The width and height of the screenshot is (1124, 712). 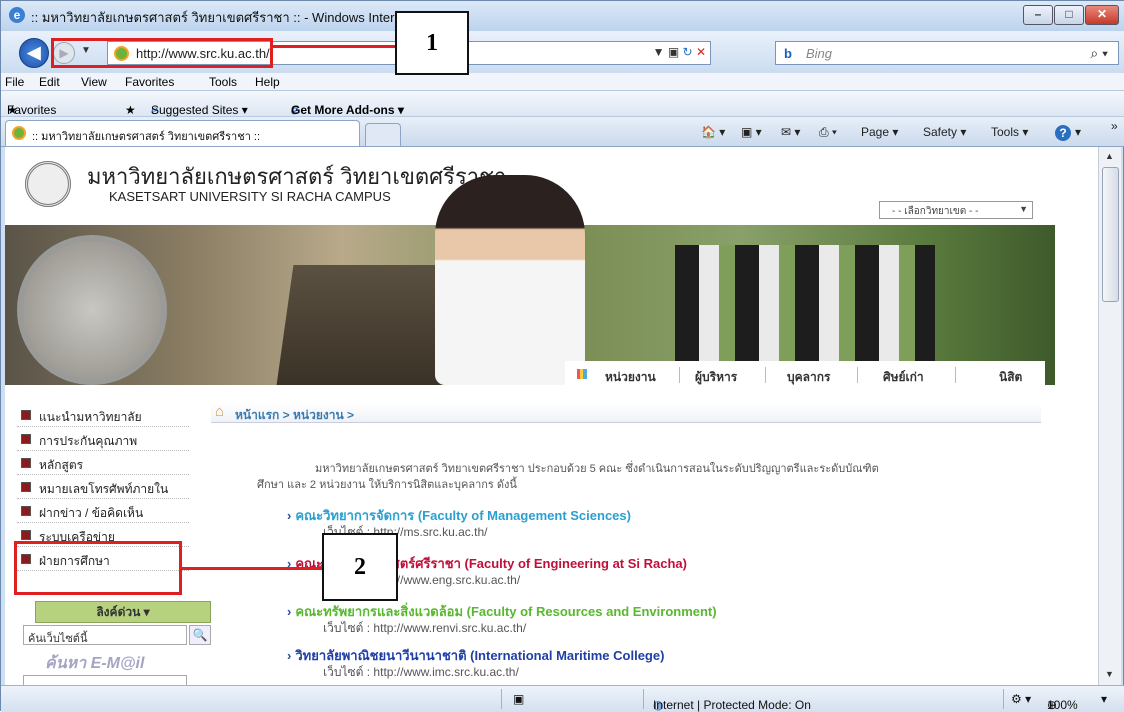 I want to click on quick-links-header: ลิงค์ด่วน ▾, so click(x=123, y=612).